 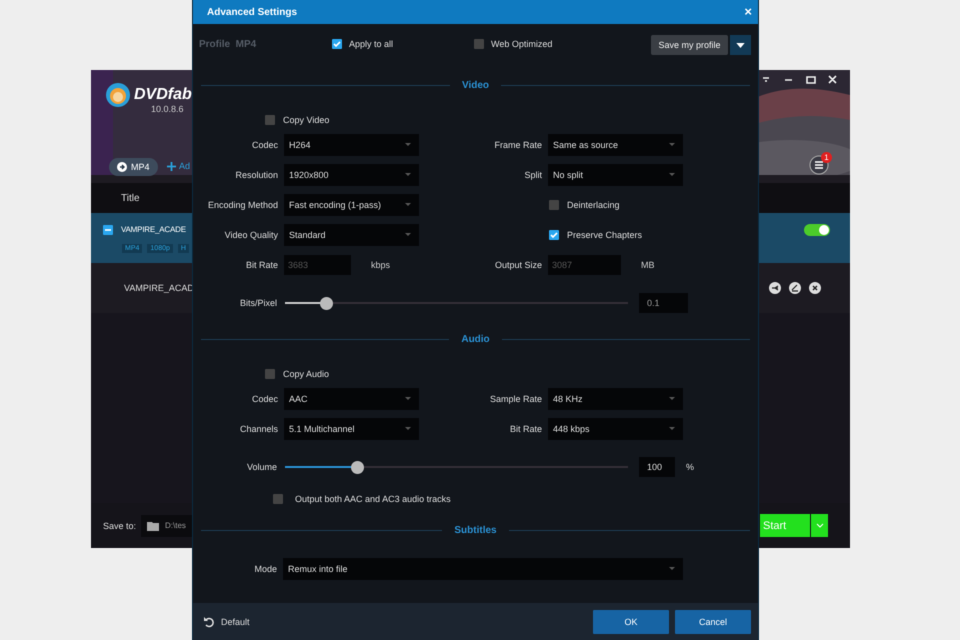 I want to click on dropdown: No split, so click(x=615, y=175).